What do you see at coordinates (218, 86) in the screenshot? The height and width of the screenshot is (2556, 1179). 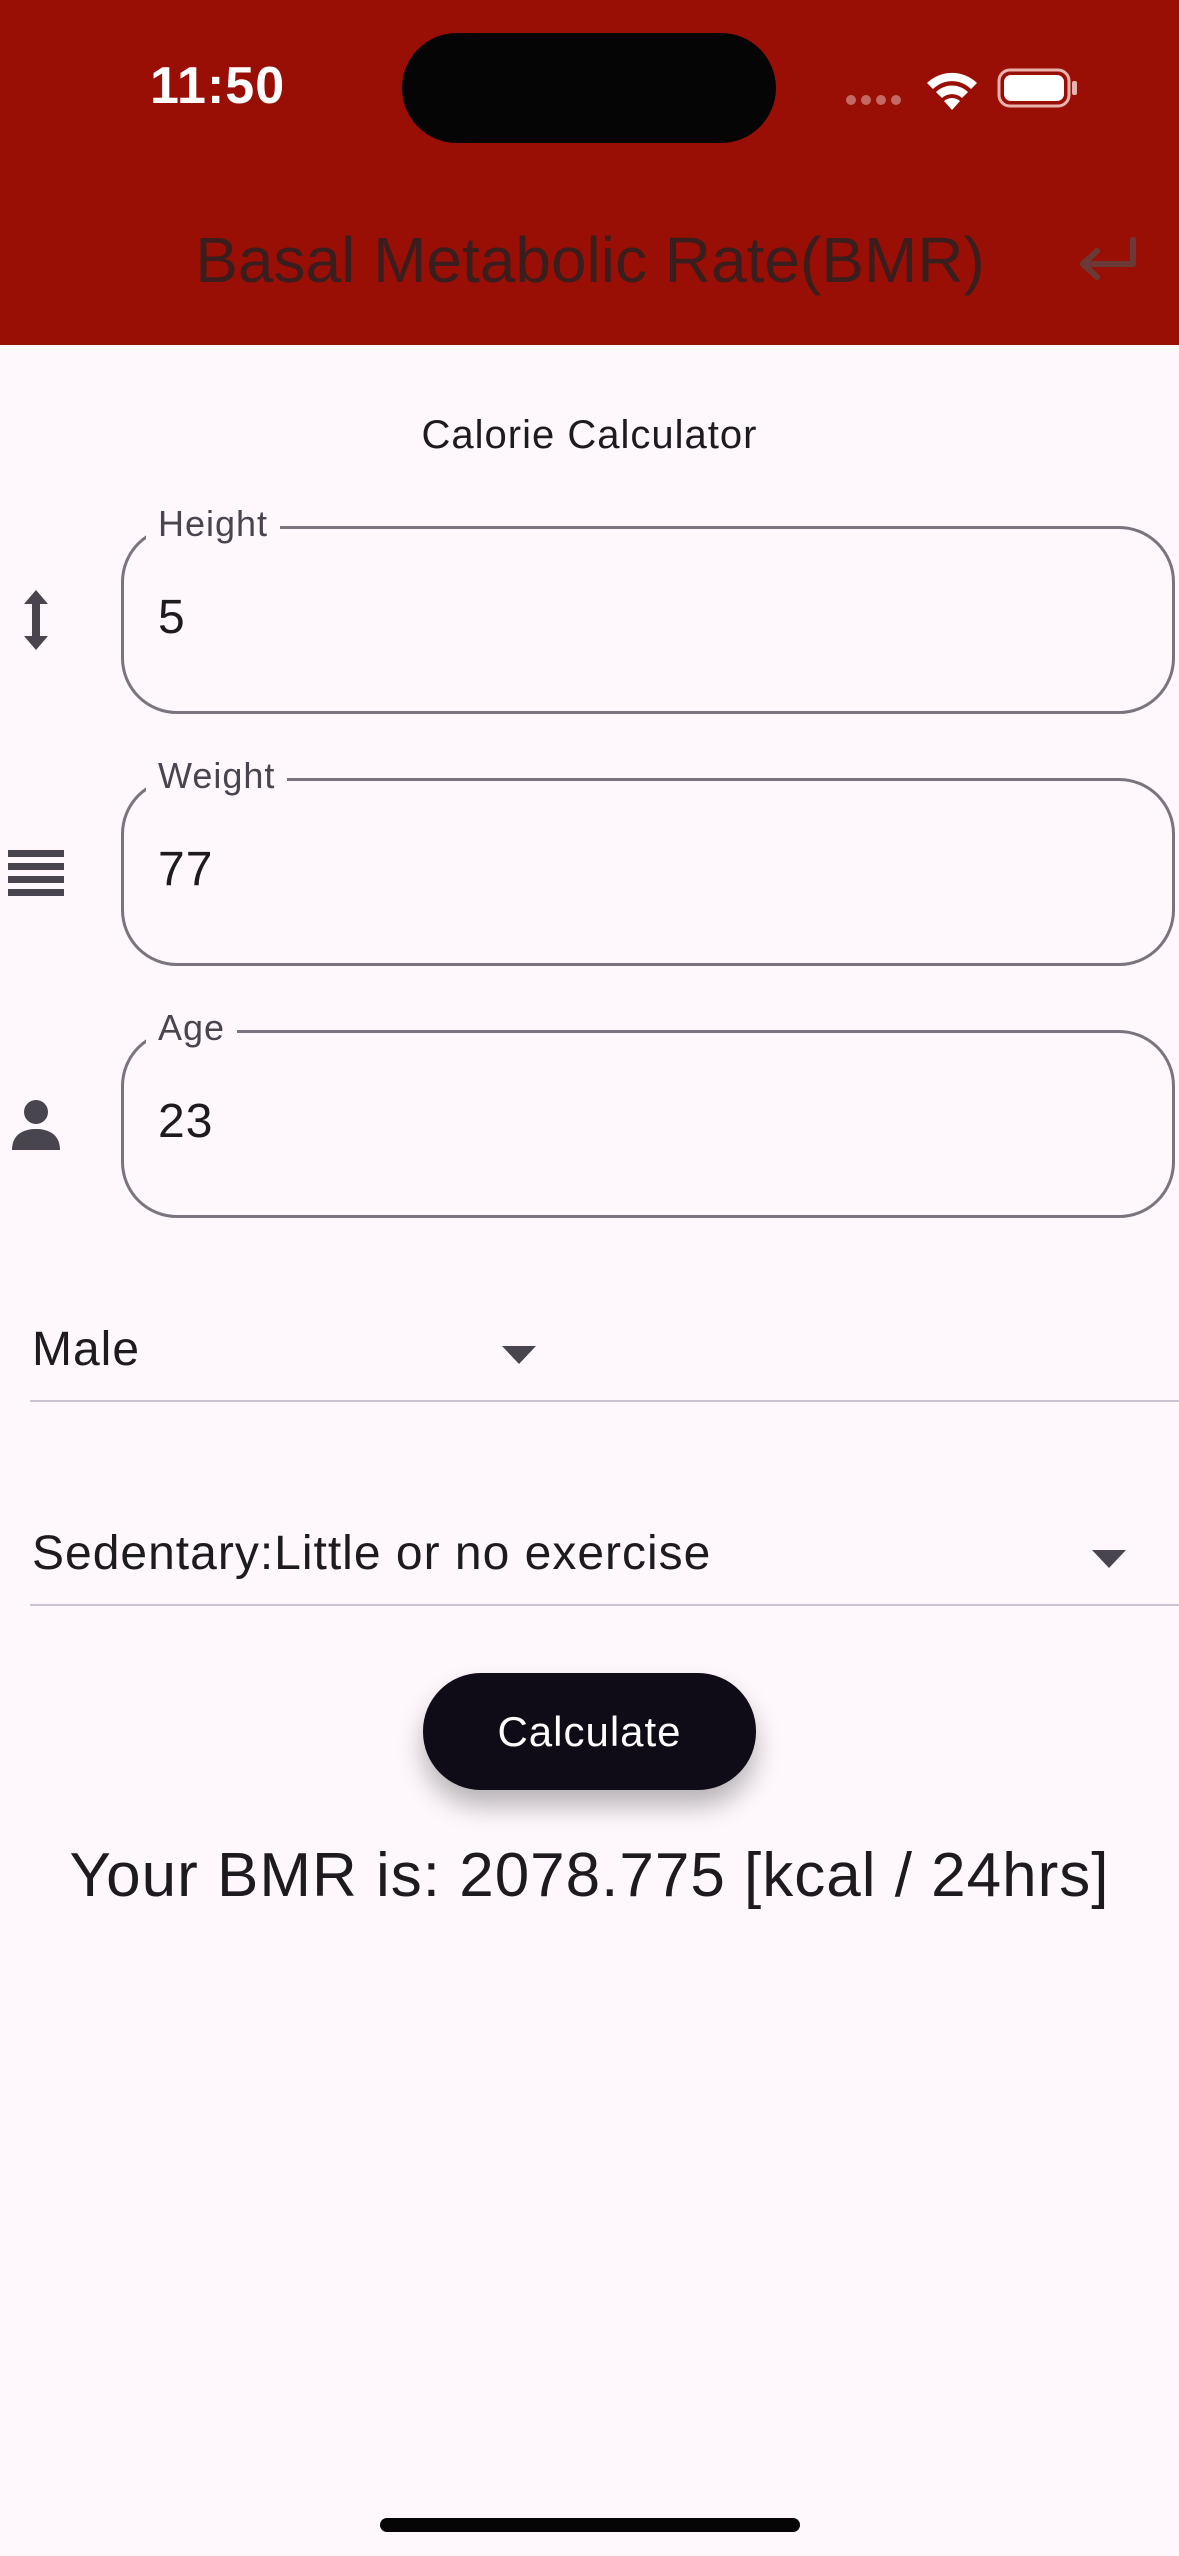 I see `status-time: 11:50` at bounding box center [218, 86].